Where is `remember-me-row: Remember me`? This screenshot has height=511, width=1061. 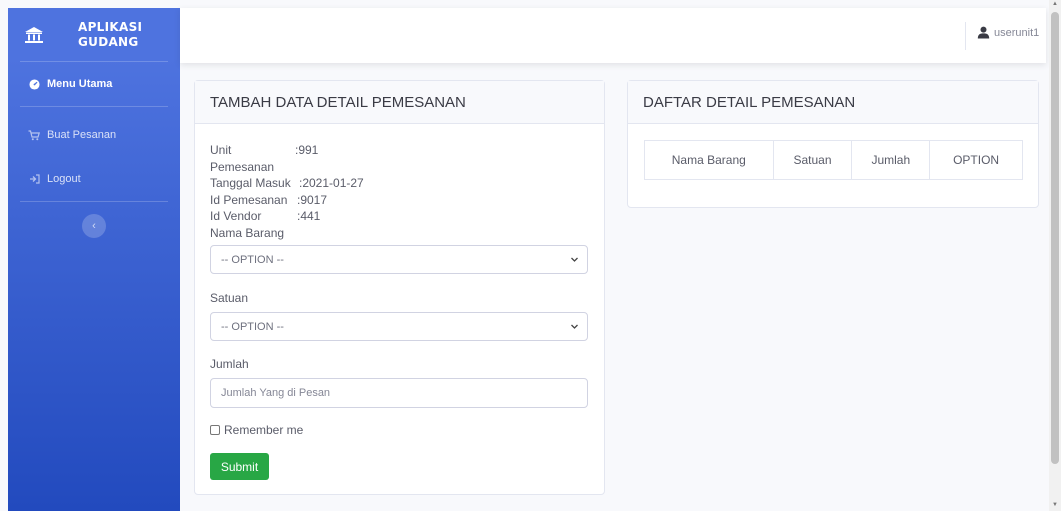
remember-me-row: Remember me is located at coordinates (256, 430).